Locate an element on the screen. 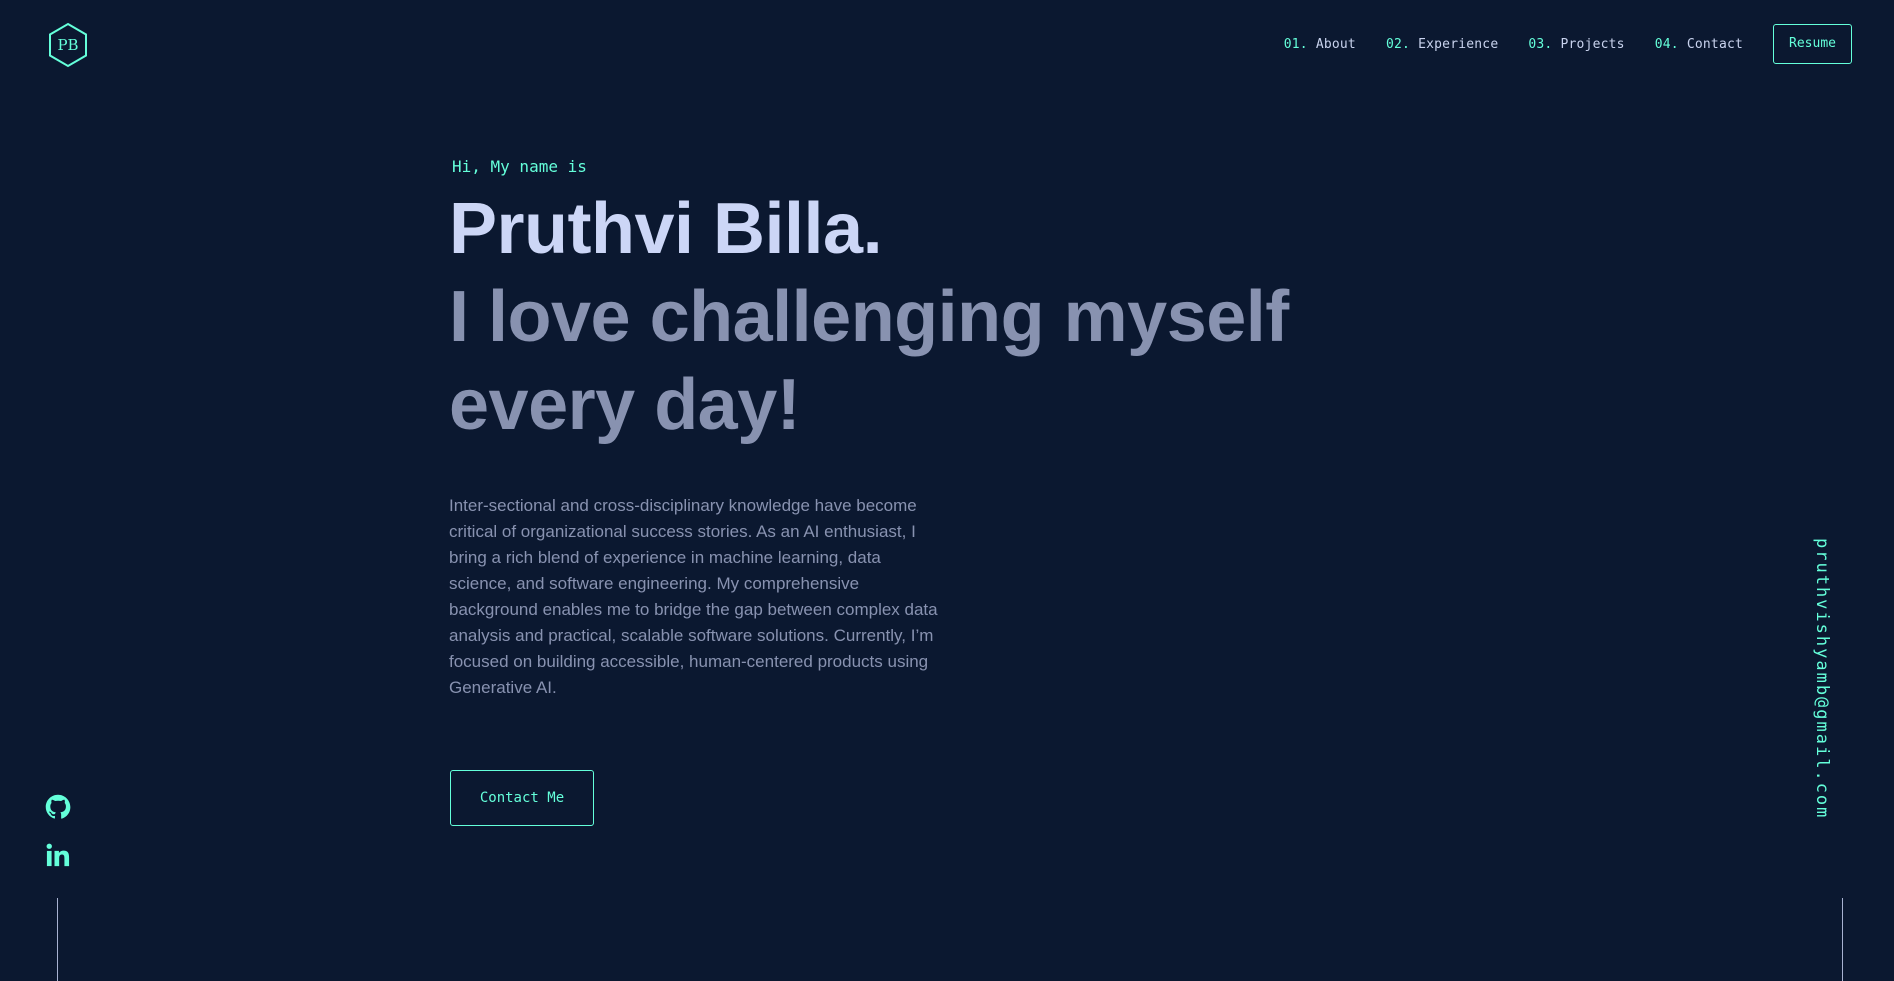 The width and height of the screenshot is (1894, 981). nav-label: Projects is located at coordinates (1592, 44).